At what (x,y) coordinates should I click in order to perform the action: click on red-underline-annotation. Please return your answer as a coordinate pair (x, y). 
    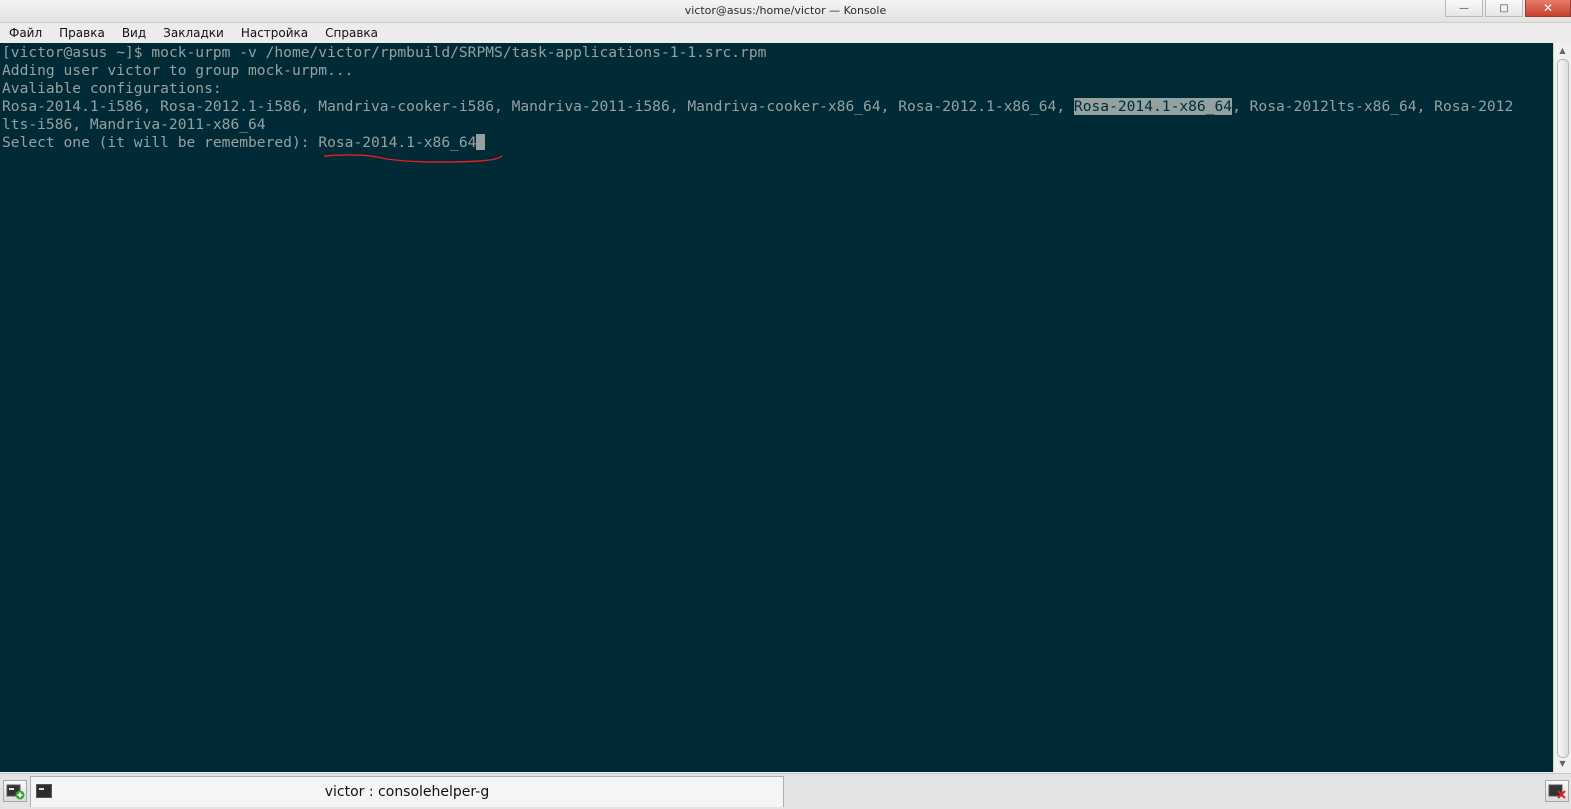
    Looking at the image, I should click on (413, 158).